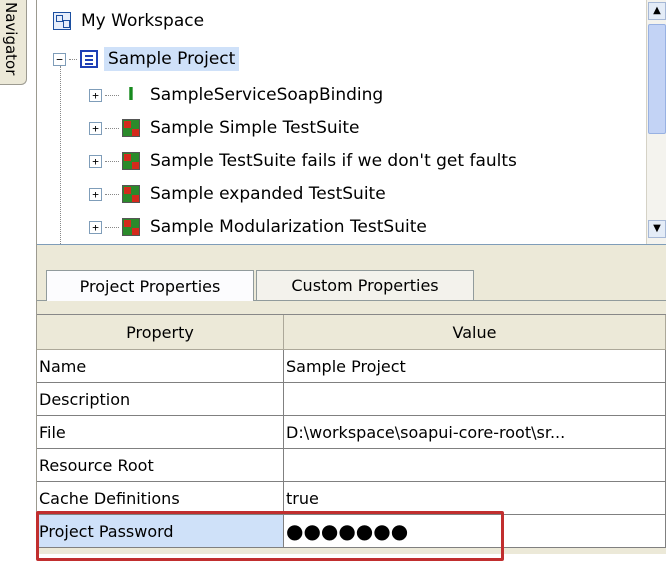 Image resolution: width=666 pixels, height=561 pixels. What do you see at coordinates (160, 399) in the screenshot?
I see `property-name: Description` at bounding box center [160, 399].